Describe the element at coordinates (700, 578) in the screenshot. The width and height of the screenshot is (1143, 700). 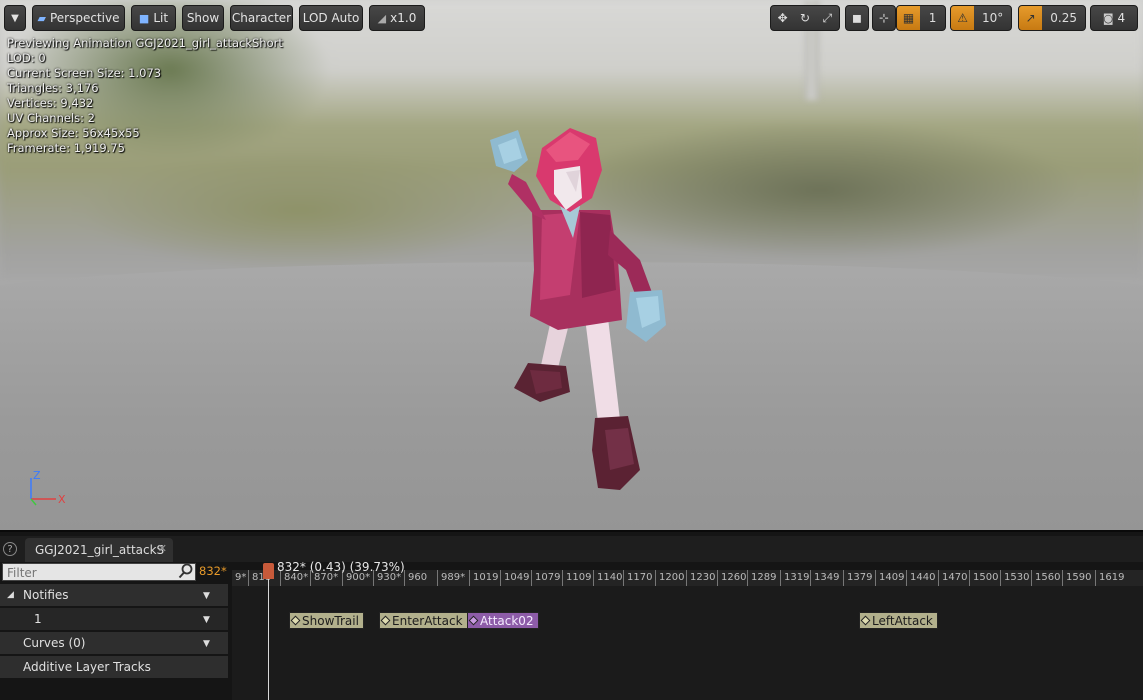
I see `ruler-tick: 1230` at that location.